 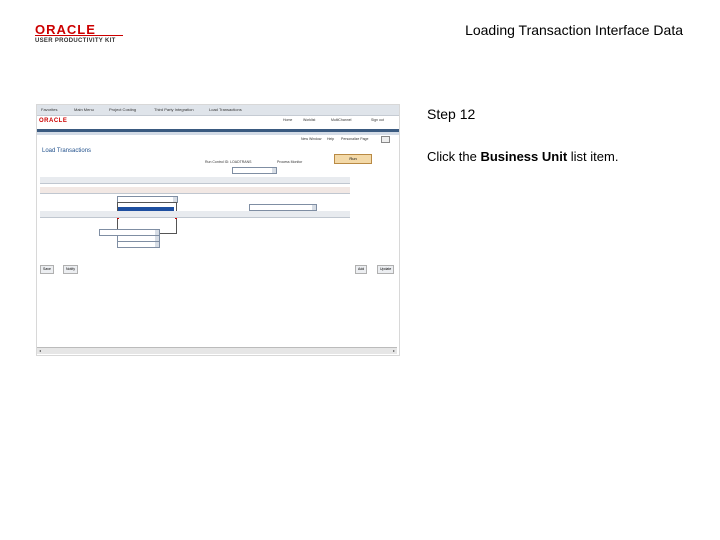 I want to click on run-control-id: Run Control ID: LOADTRANS, so click(x=228, y=162).